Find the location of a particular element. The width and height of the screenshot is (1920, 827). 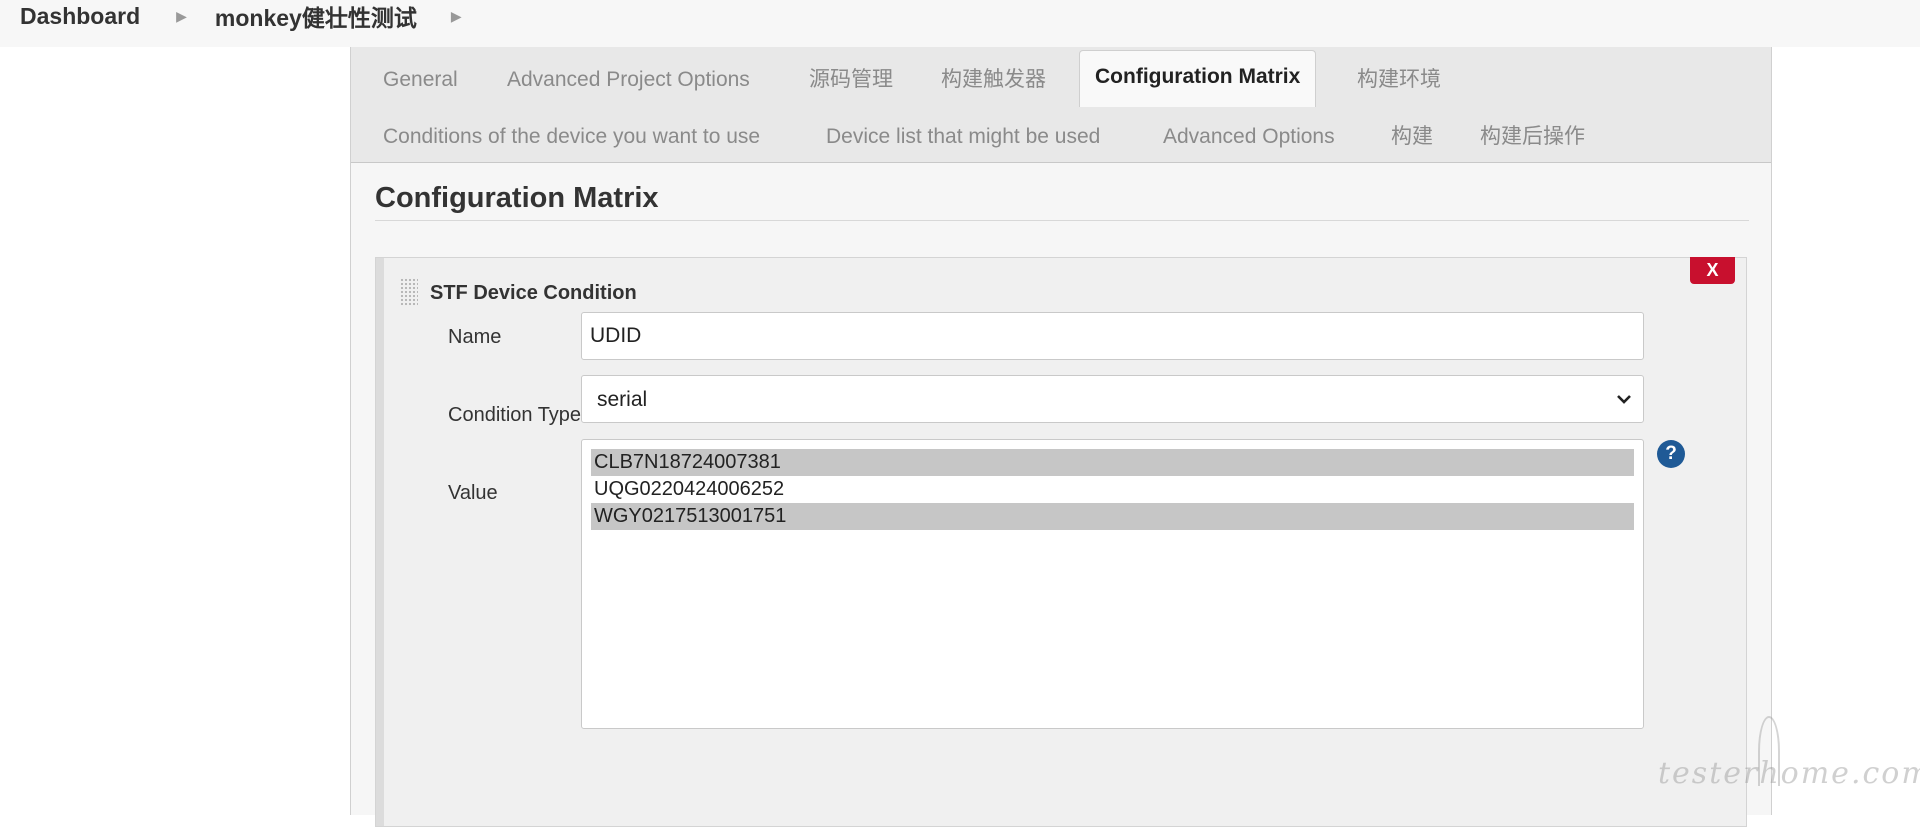

tab-device-conditions: Conditions of the device you want to use is located at coordinates (571, 136).